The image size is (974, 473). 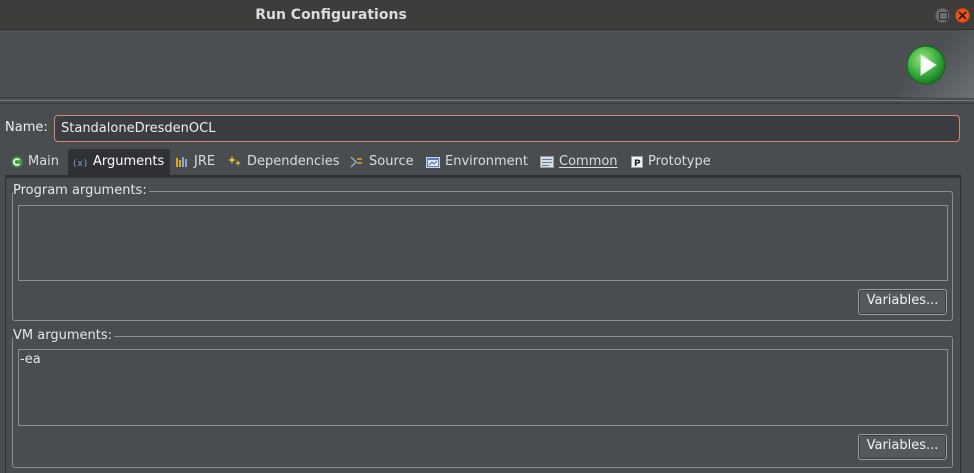 I want to click on name-input, so click(x=507, y=128).